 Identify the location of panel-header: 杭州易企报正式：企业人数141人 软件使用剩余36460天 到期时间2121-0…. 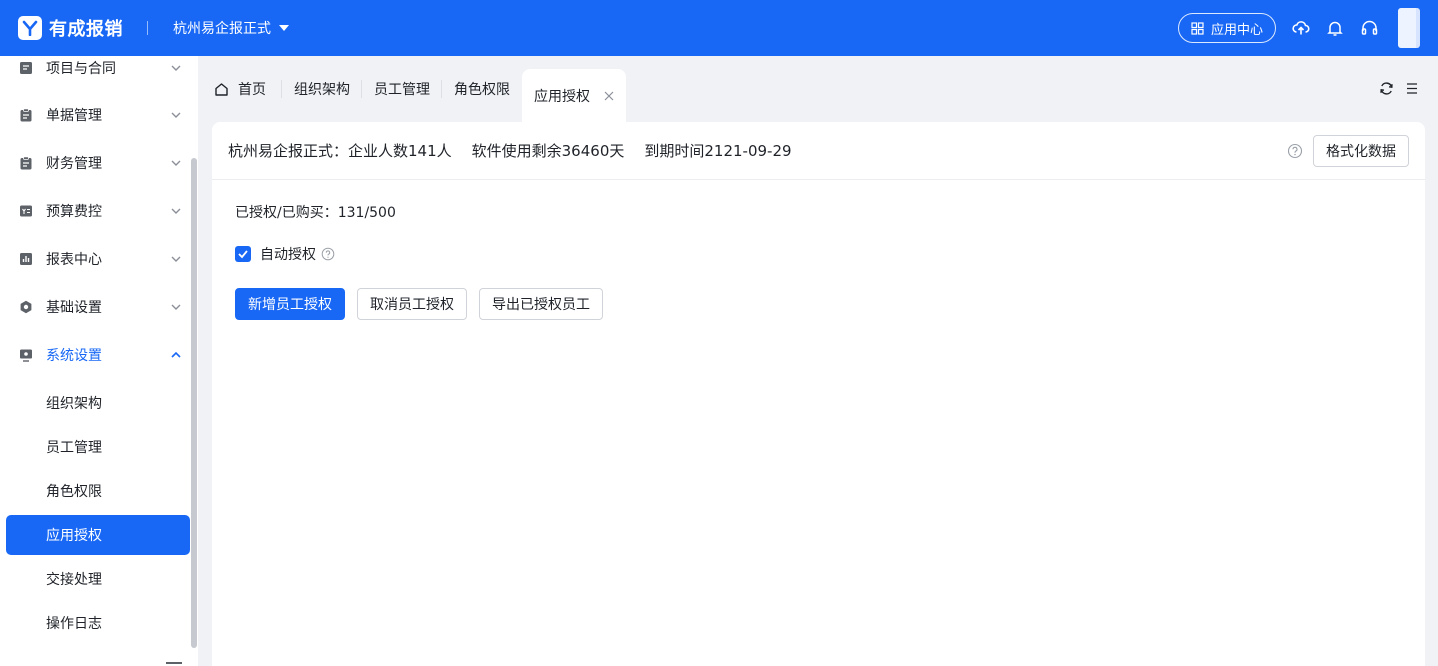
(818, 151).